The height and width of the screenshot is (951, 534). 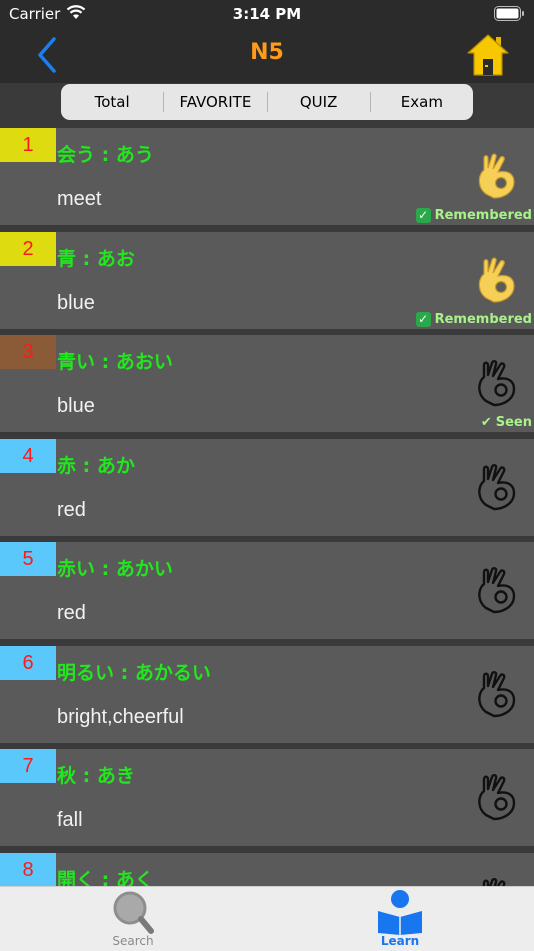 I want to click on tab-bar: Search Learn, so click(x=267, y=918).